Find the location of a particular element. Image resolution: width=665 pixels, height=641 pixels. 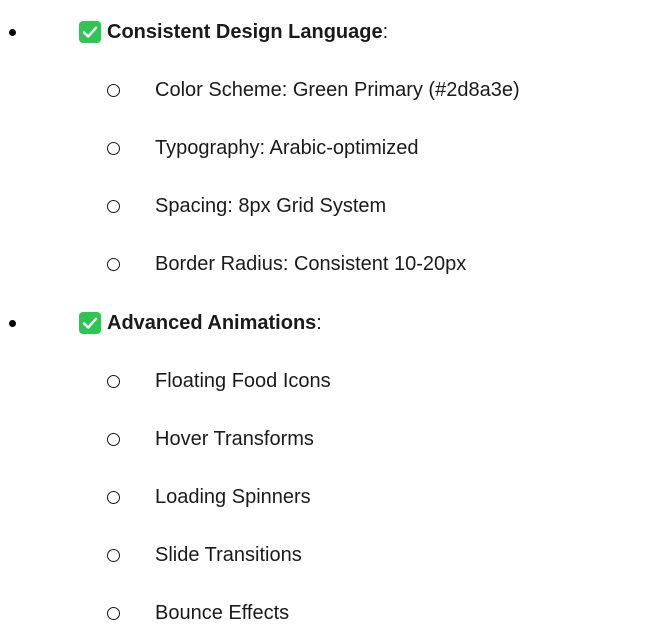

list-item-text: Bounce Effects is located at coordinates (222, 613).